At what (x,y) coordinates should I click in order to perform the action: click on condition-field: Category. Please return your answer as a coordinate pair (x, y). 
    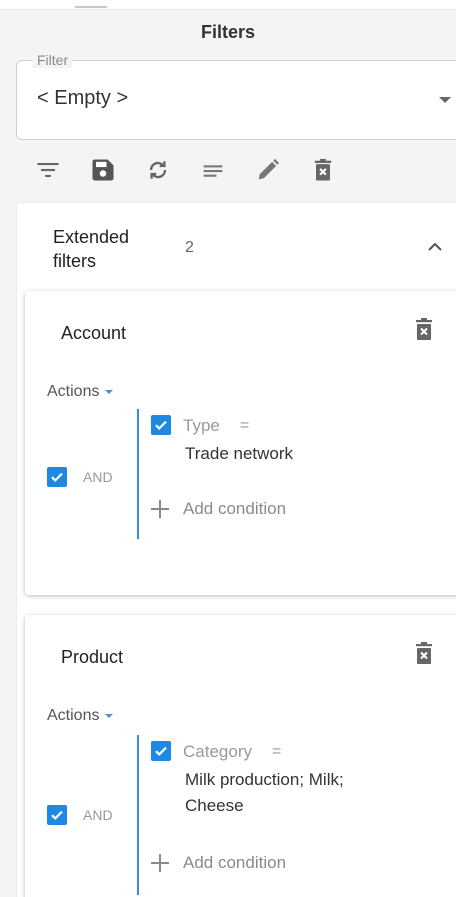
    Looking at the image, I should click on (217, 752).